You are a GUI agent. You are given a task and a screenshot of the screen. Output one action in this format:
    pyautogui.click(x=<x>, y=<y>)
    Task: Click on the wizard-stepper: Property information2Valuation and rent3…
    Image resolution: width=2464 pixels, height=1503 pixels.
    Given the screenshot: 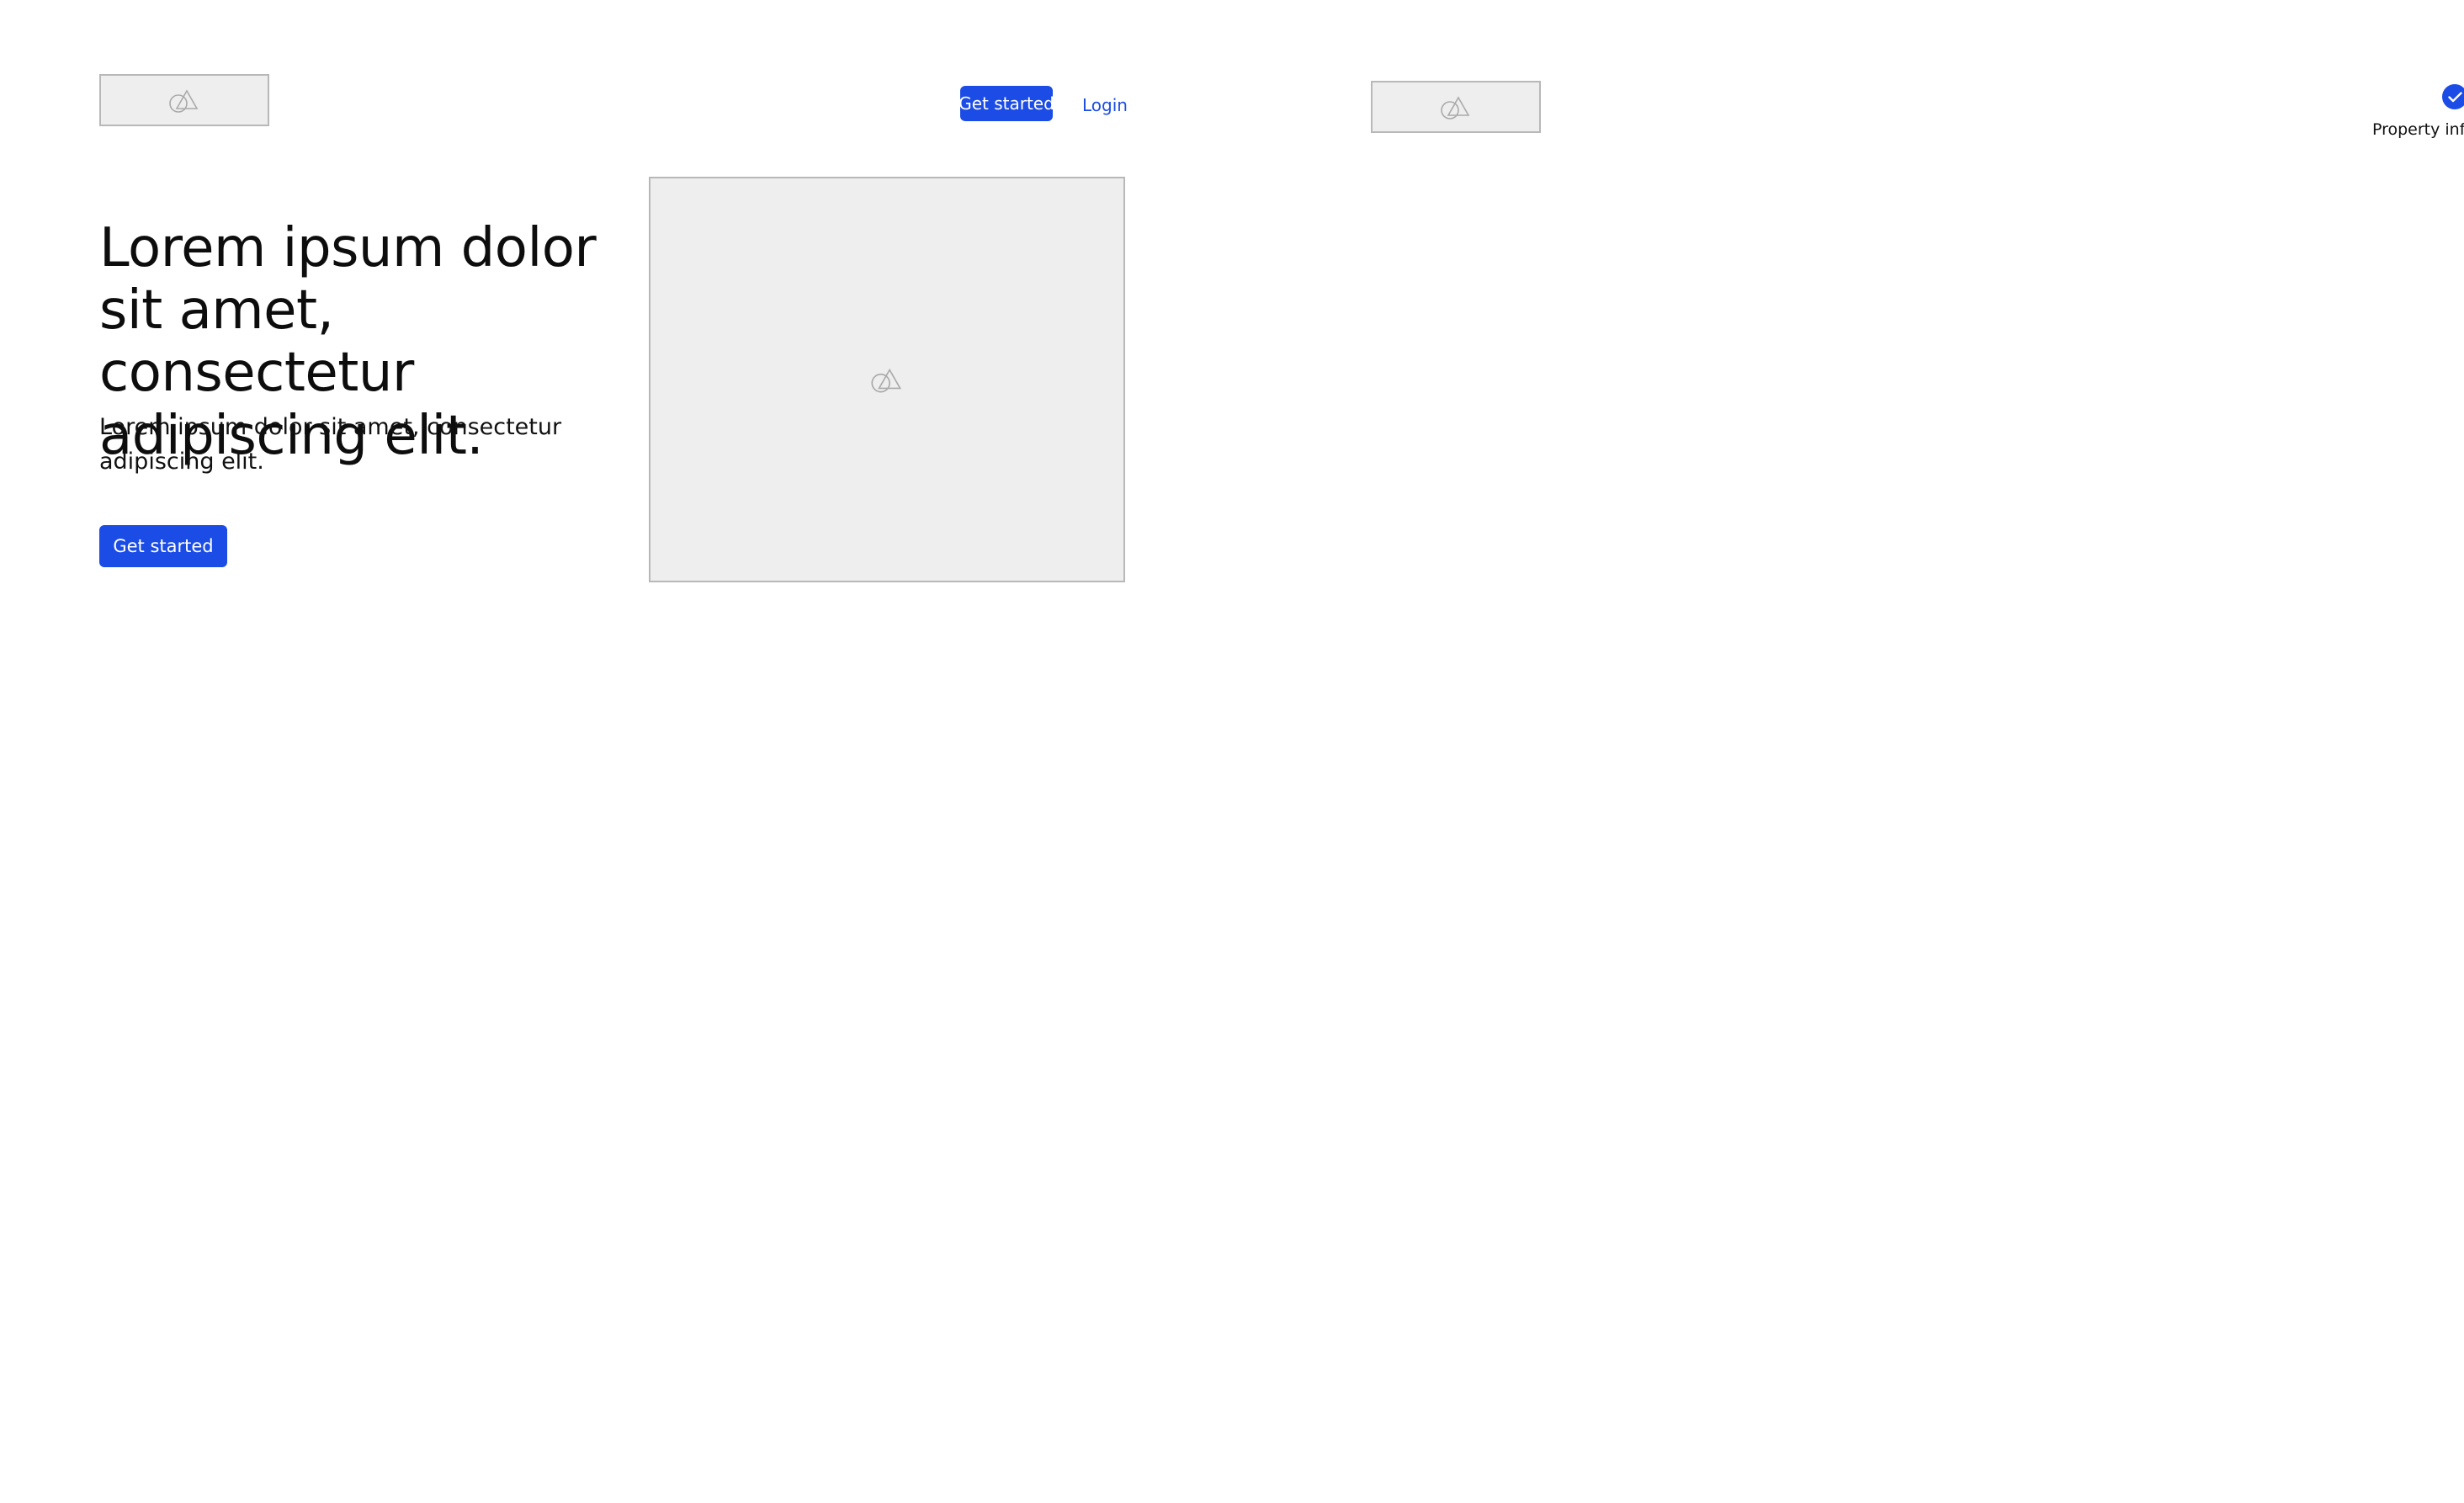 What is the action you would take?
    pyautogui.click(x=2418, y=111)
    